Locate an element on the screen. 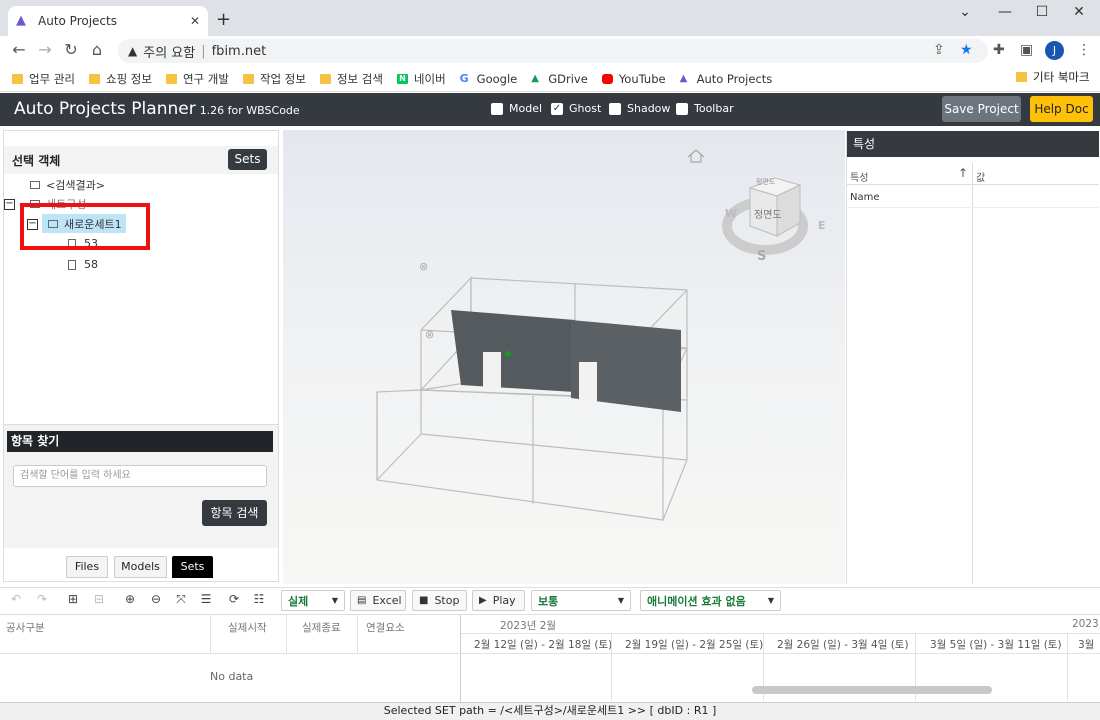 This screenshot has height=720, width=1100. ghost-toggle: ✓ Ghost is located at coordinates (576, 108).